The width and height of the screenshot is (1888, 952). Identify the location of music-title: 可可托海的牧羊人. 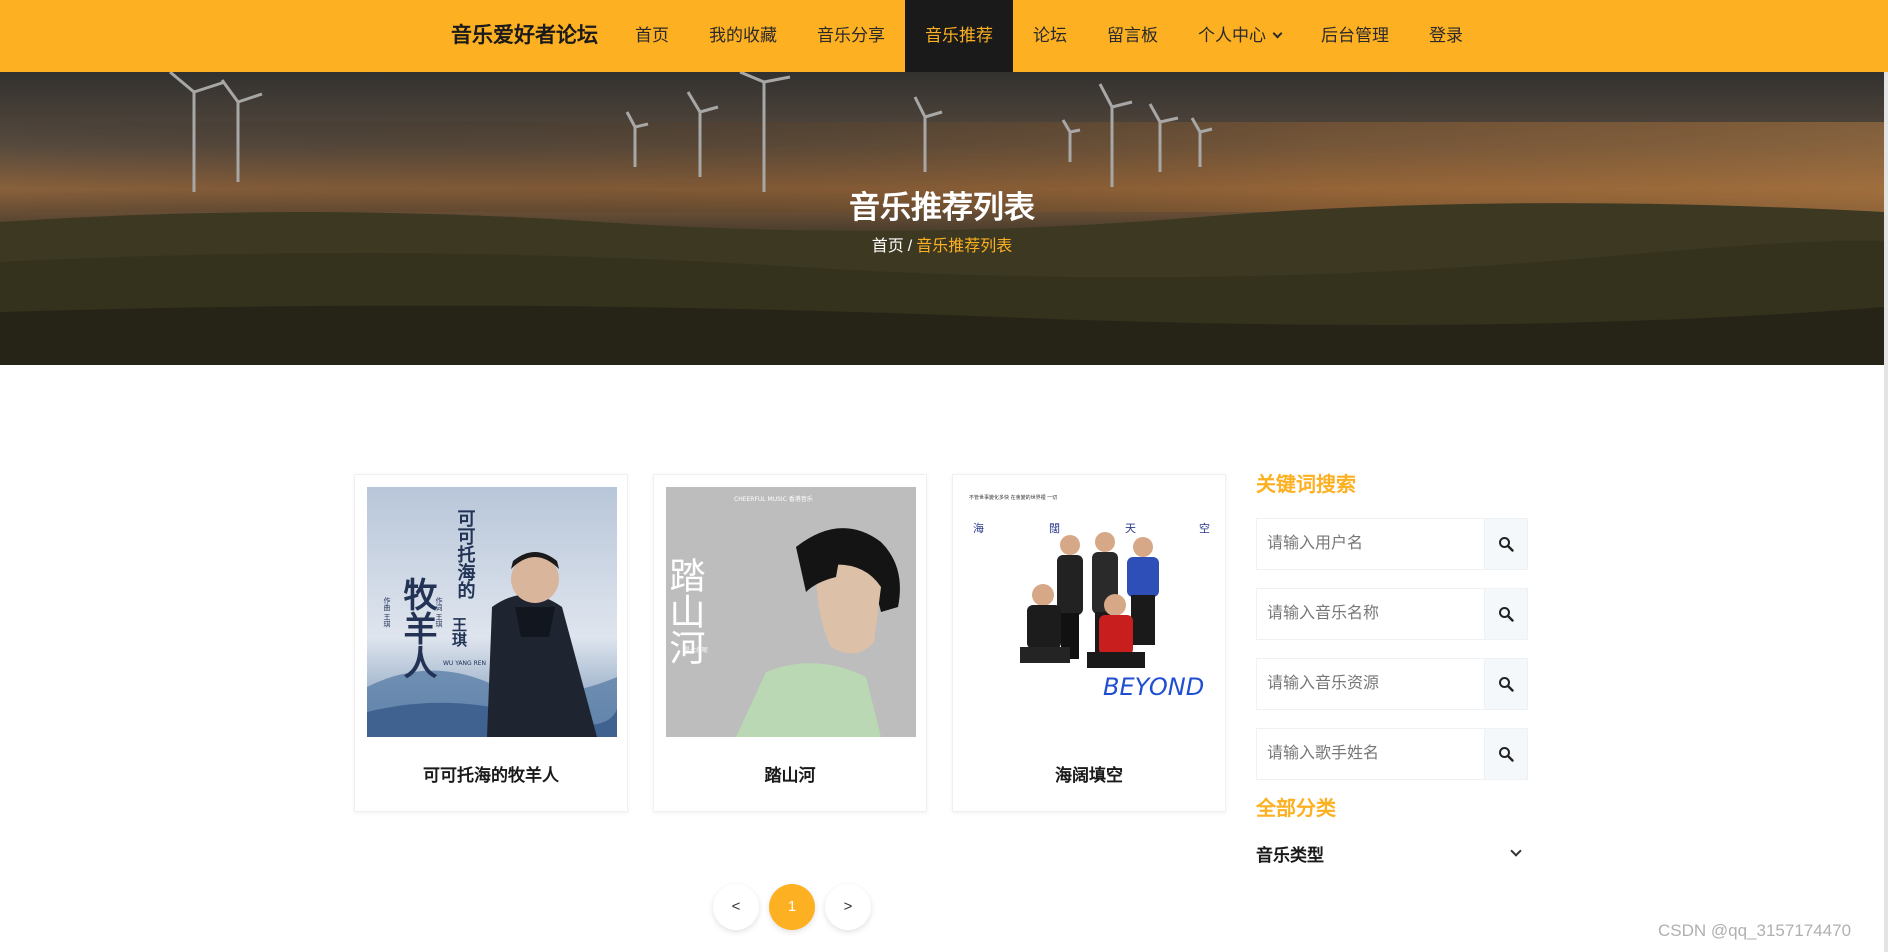
(491, 775).